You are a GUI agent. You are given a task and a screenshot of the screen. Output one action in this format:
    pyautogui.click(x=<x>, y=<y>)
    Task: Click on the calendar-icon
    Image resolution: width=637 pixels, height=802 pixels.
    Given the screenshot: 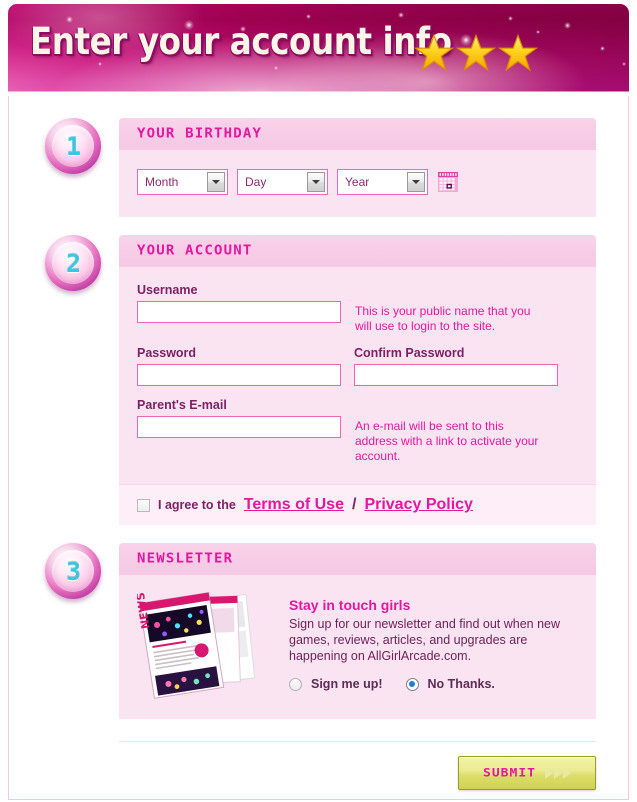 What is the action you would take?
    pyautogui.click(x=448, y=182)
    